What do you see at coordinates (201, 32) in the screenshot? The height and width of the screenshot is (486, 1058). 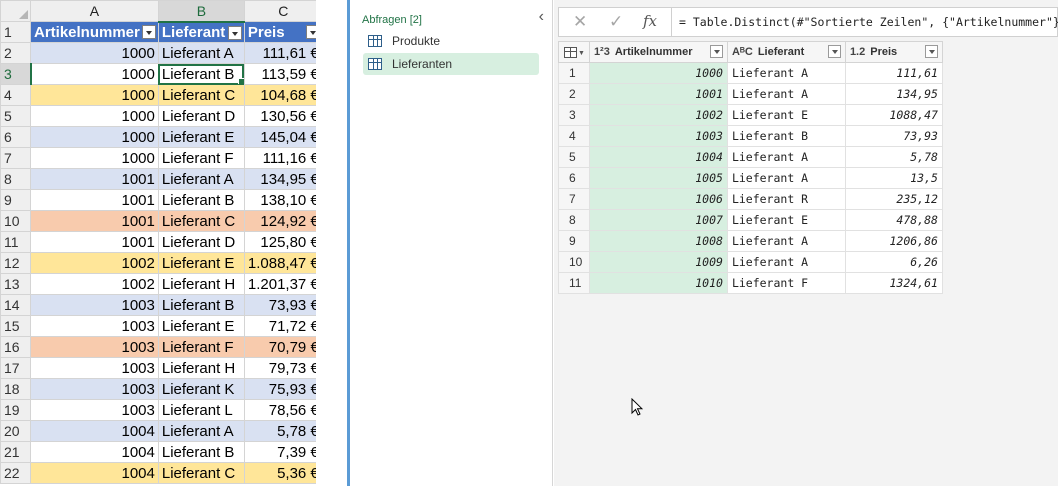 I see `table-header-lieferant: Lieferant` at bounding box center [201, 32].